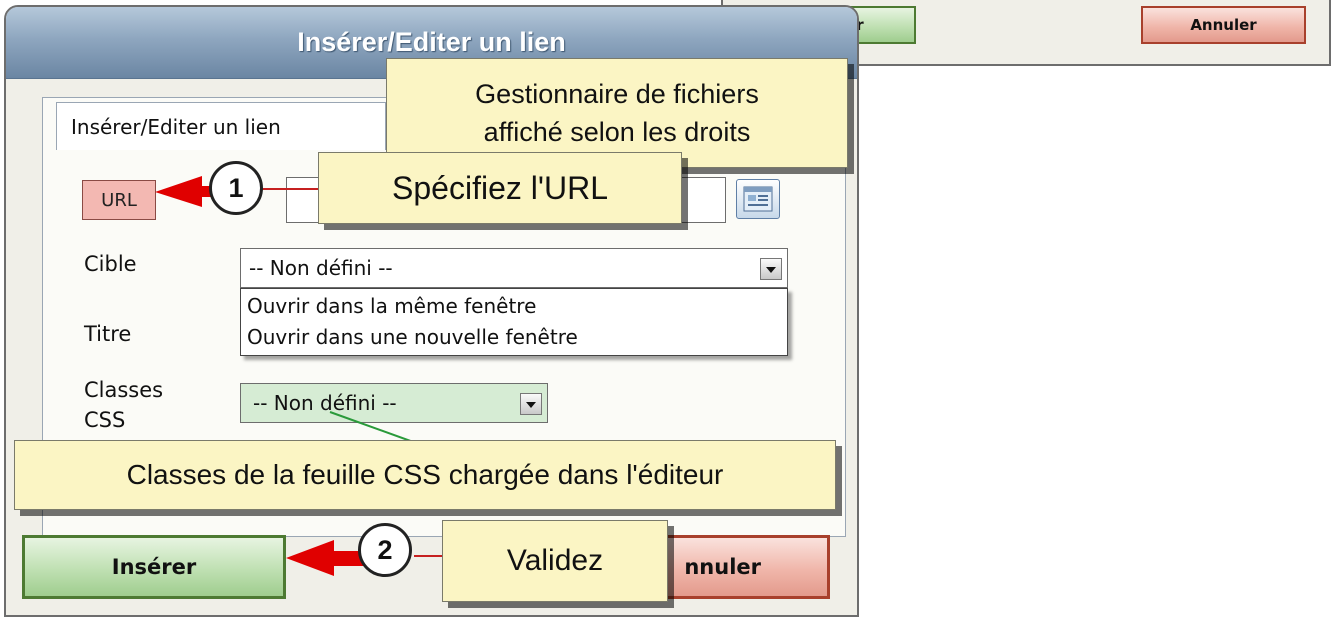 Image resolution: width=1336 pixels, height=617 pixels. What do you see at coordinates (555, 561) in the screenshot?
I see `validate-callout: Validez` at bounding box center [555, 561].